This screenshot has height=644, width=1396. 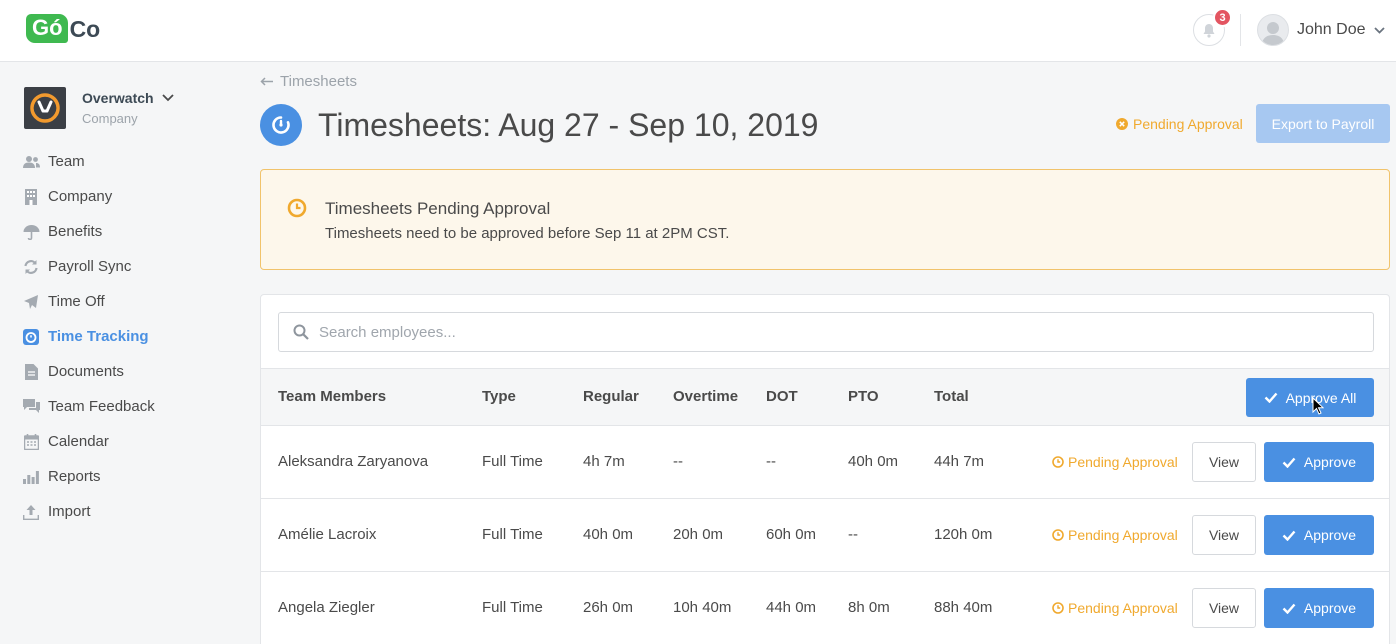 What do you see at coordinates (63, 28) in the screenshot?
I see `goco-logo: Gó Co` at bounding box center [63, 28].